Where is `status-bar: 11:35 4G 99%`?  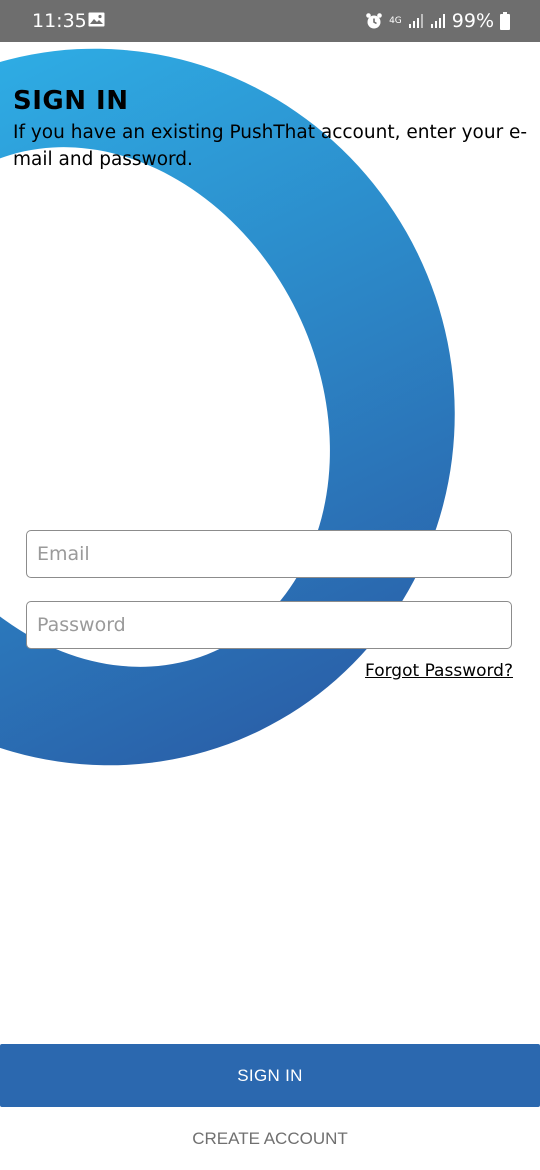
status-bar: 11:35 4G 99% is located at coordinates (270, 21).